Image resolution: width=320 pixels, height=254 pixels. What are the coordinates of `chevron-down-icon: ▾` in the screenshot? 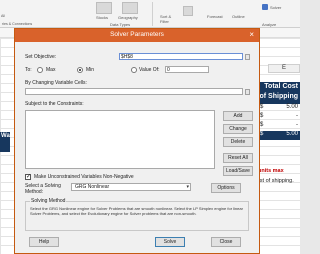 It's located at (187, 187).